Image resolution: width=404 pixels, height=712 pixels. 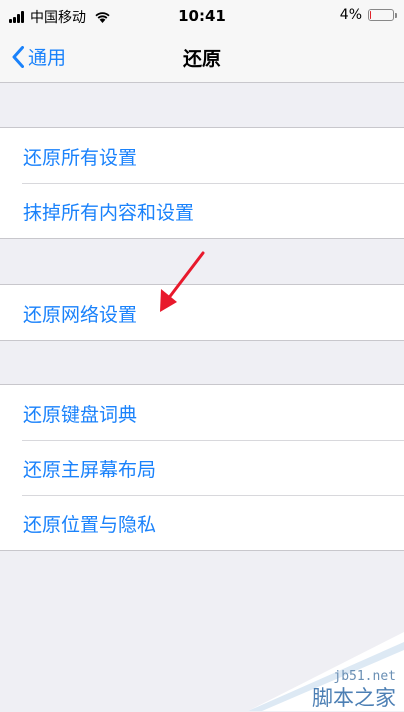 I want to click on cell-label: 还原所有设置, so click(x=80, y=158).